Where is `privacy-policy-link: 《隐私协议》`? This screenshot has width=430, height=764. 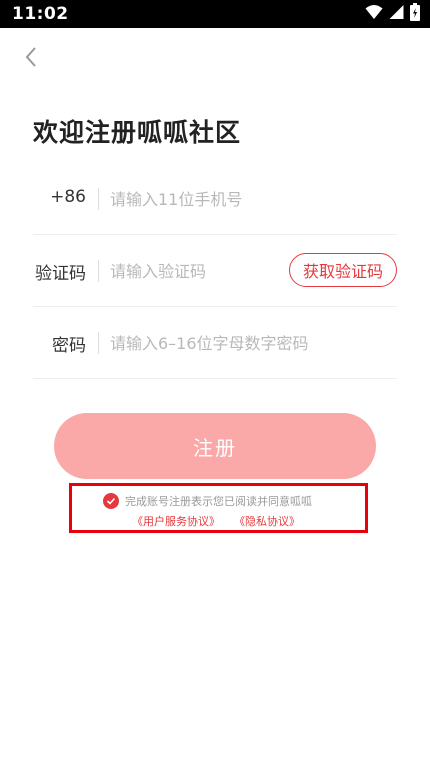
privacy-policy-link: 《隐私协议》 is located at coordinates (267, 521).